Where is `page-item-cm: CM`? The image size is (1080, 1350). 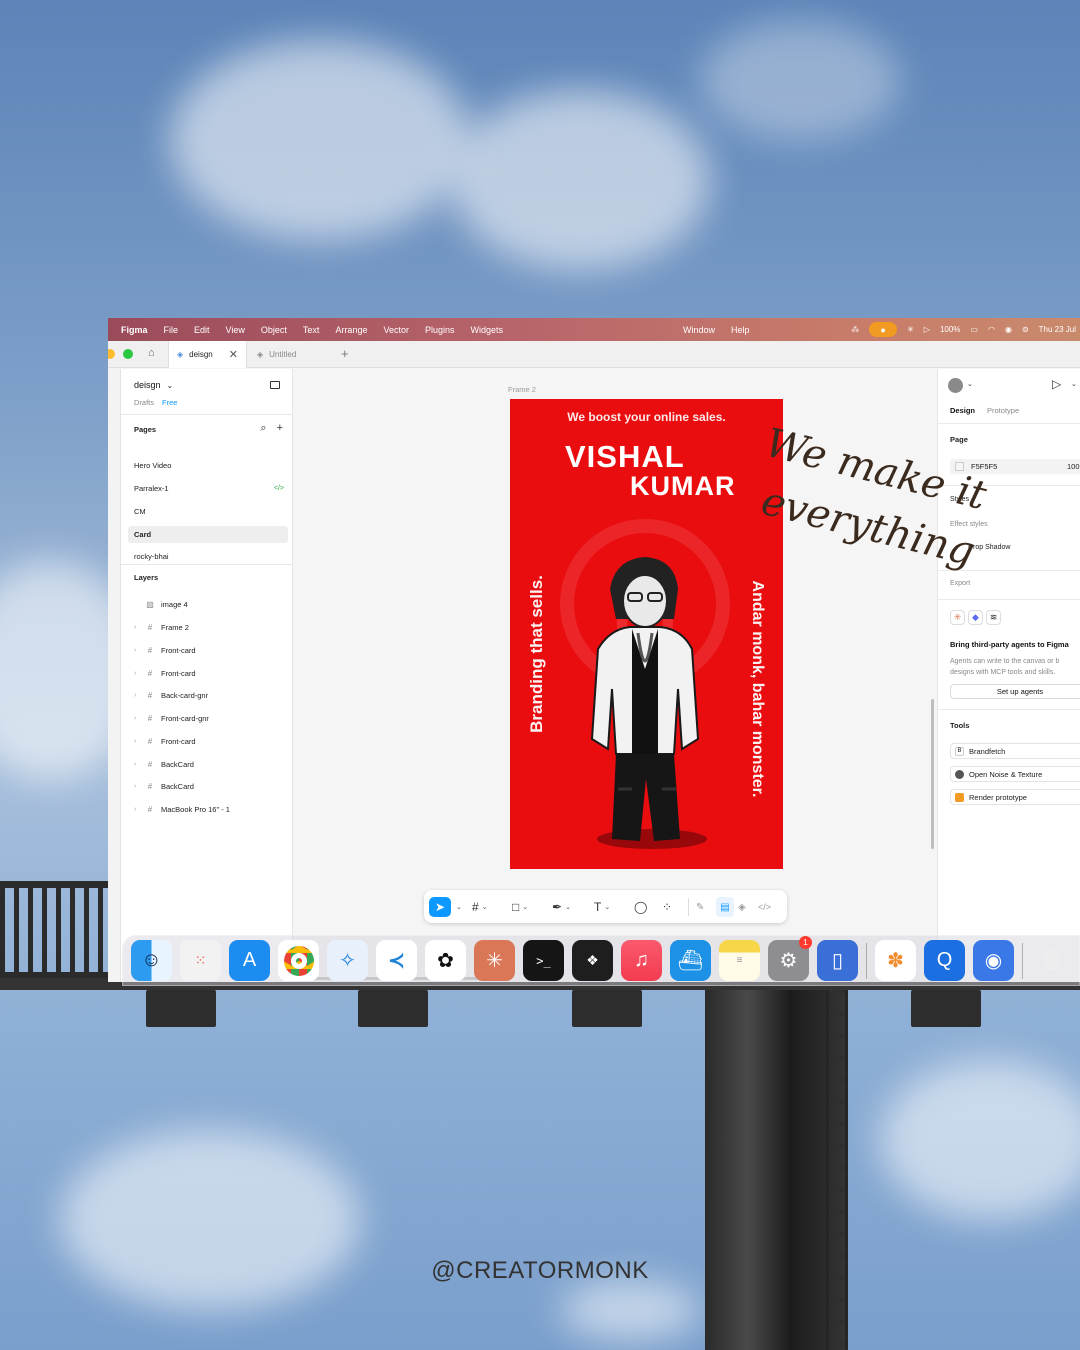 page-item-cm: CM is located at coordinates (208, 511).